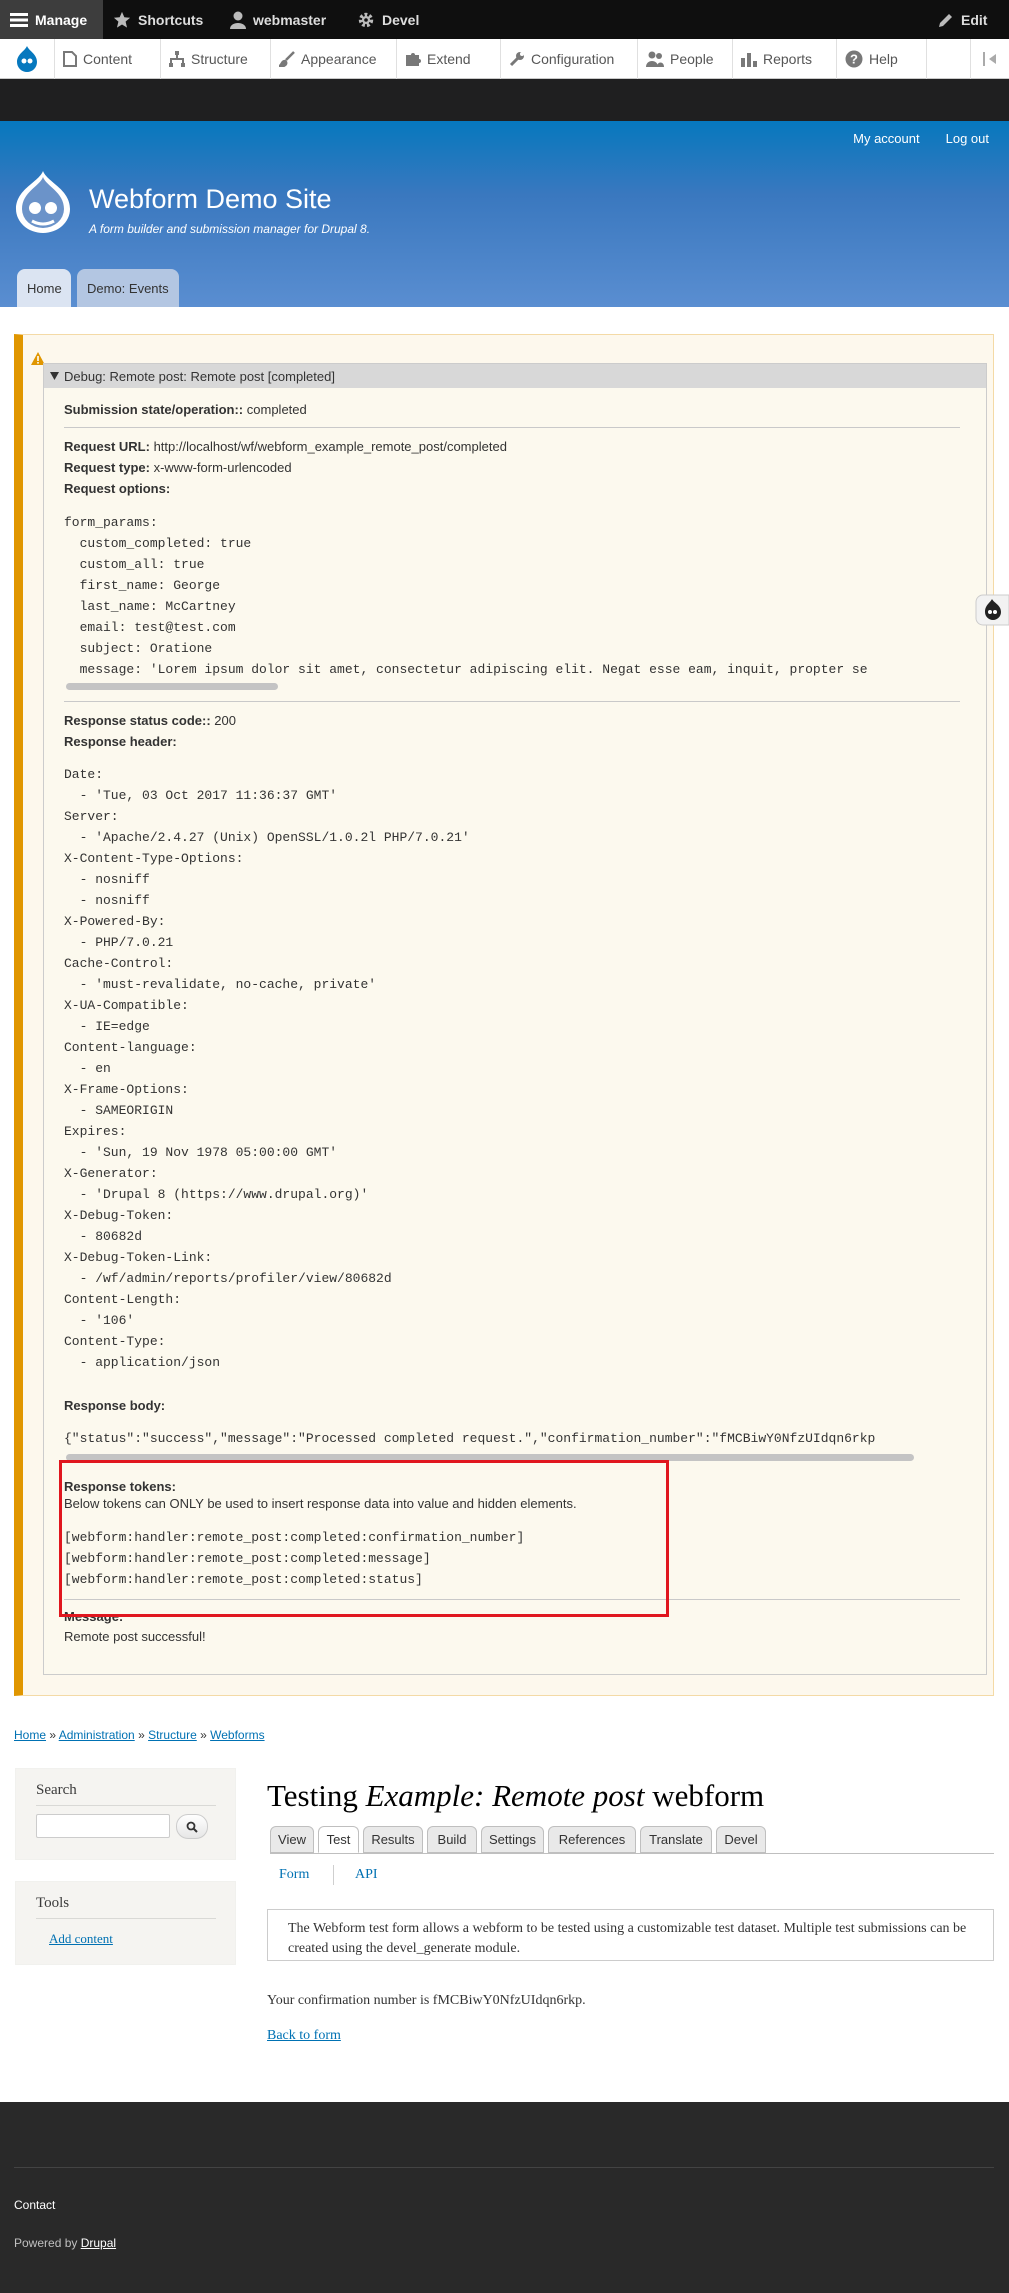 This screenshot has width=1009, height=2293. I want to click on site-footer: Contact Powered by Drupal, so click(504, 2197).